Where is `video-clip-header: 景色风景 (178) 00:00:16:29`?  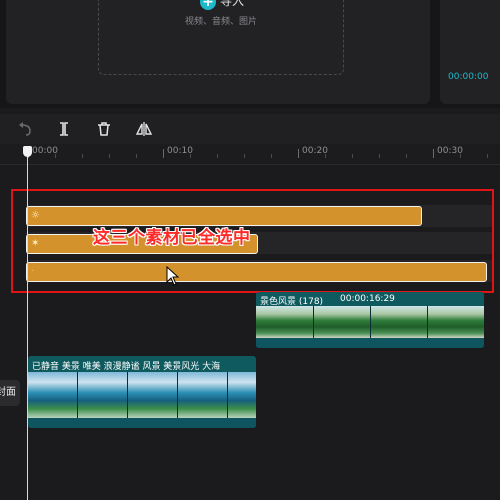
video-clip-header: 景色风景 (178) 00:00:16:29 is located at coordinates (370, 299).